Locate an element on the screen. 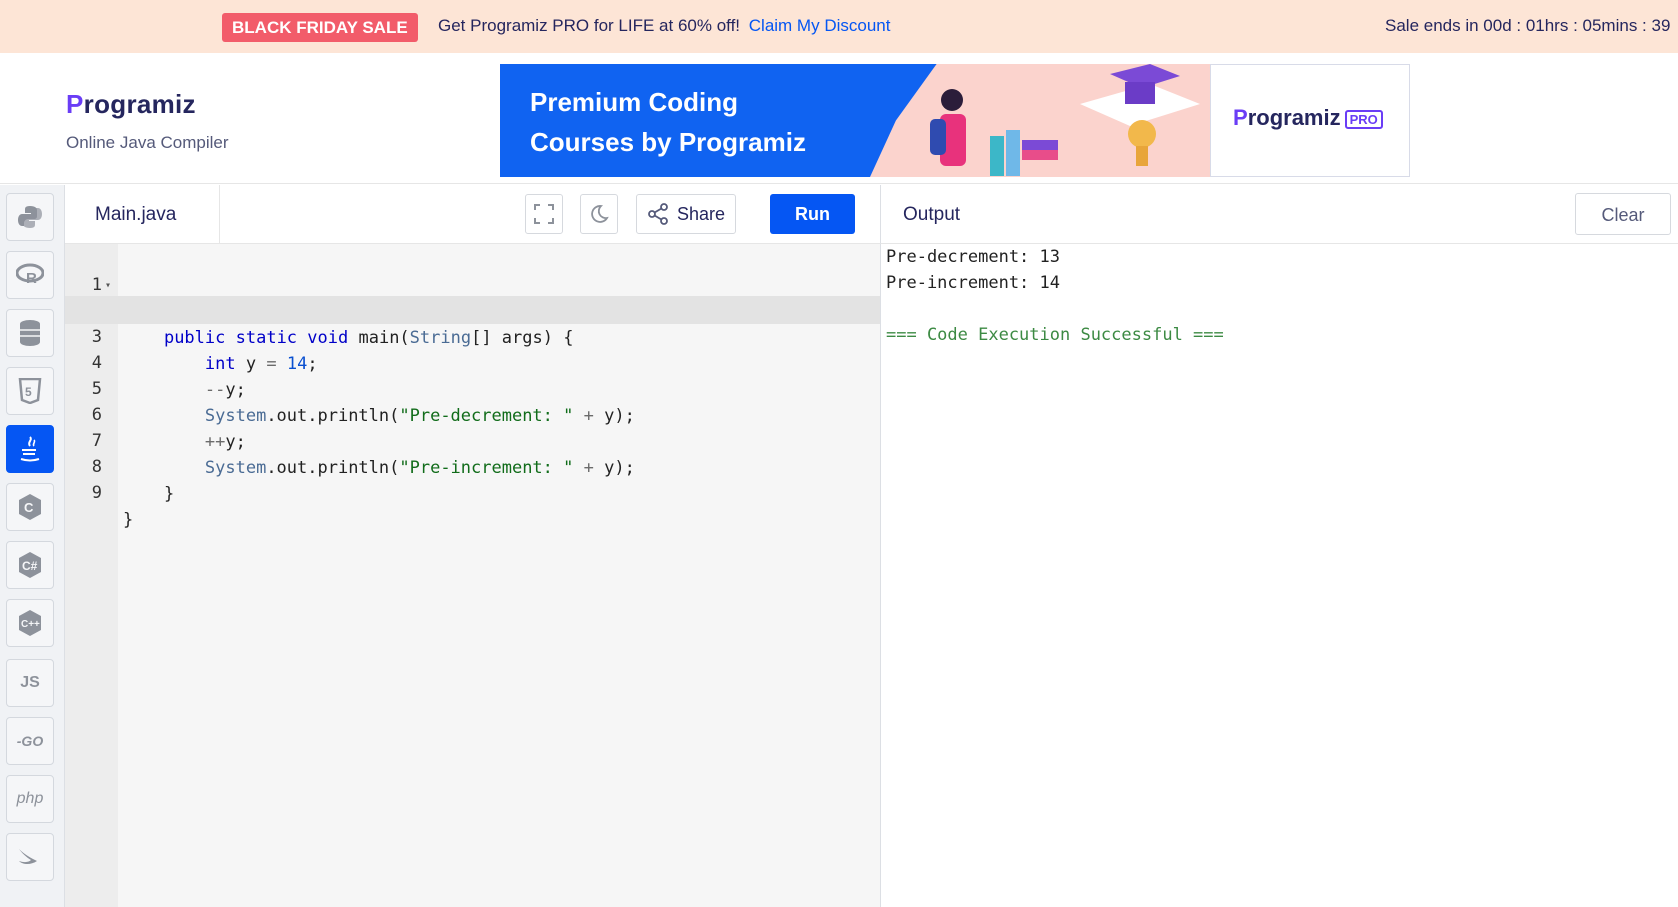 The height and width of the screenshot is (907, 1678). csharp-icon: C# is located at coordinates (30, 565).